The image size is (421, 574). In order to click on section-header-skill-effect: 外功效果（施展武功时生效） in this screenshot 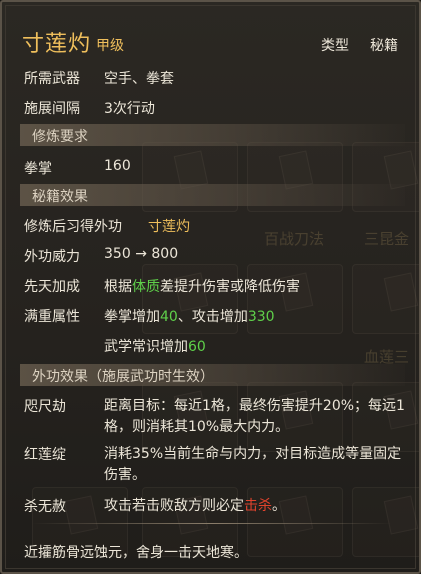, I will do `click(212, 375)`.